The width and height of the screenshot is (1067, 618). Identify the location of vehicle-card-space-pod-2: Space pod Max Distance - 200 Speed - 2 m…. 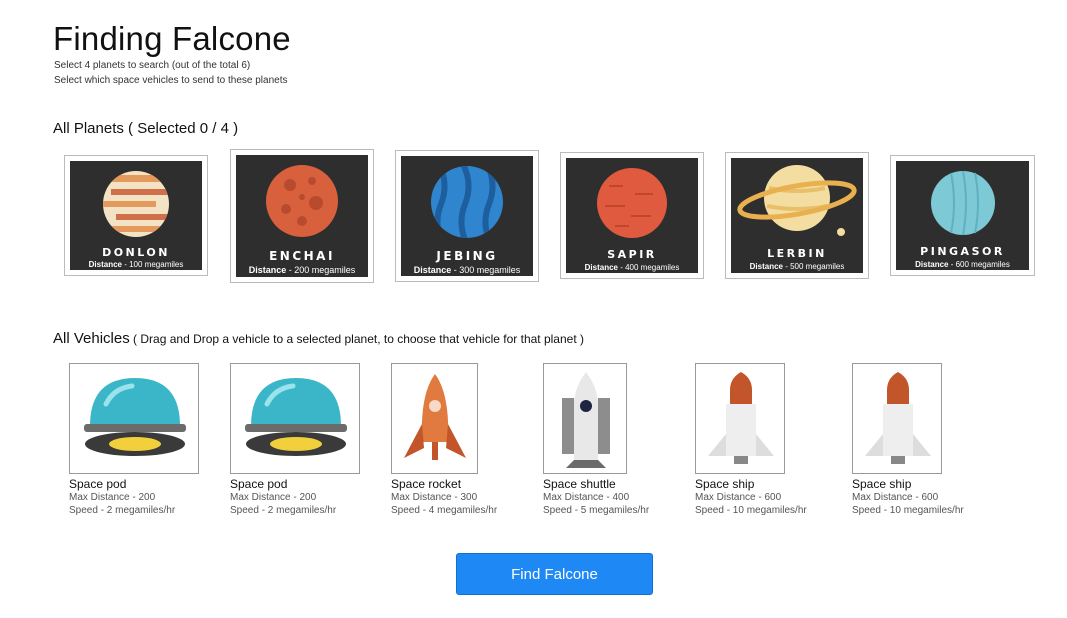
(295, 440).